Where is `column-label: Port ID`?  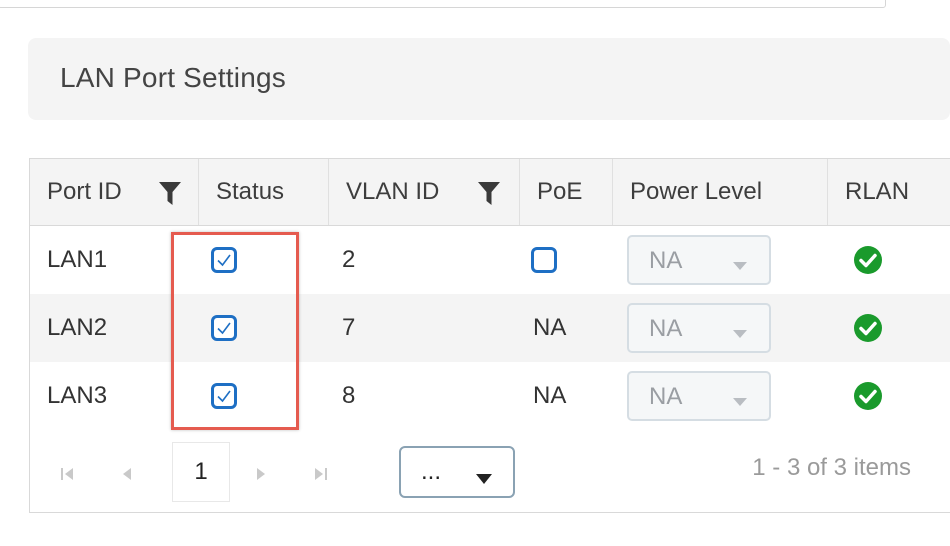 column-label: Port ID is located at coordinates (84, 191).